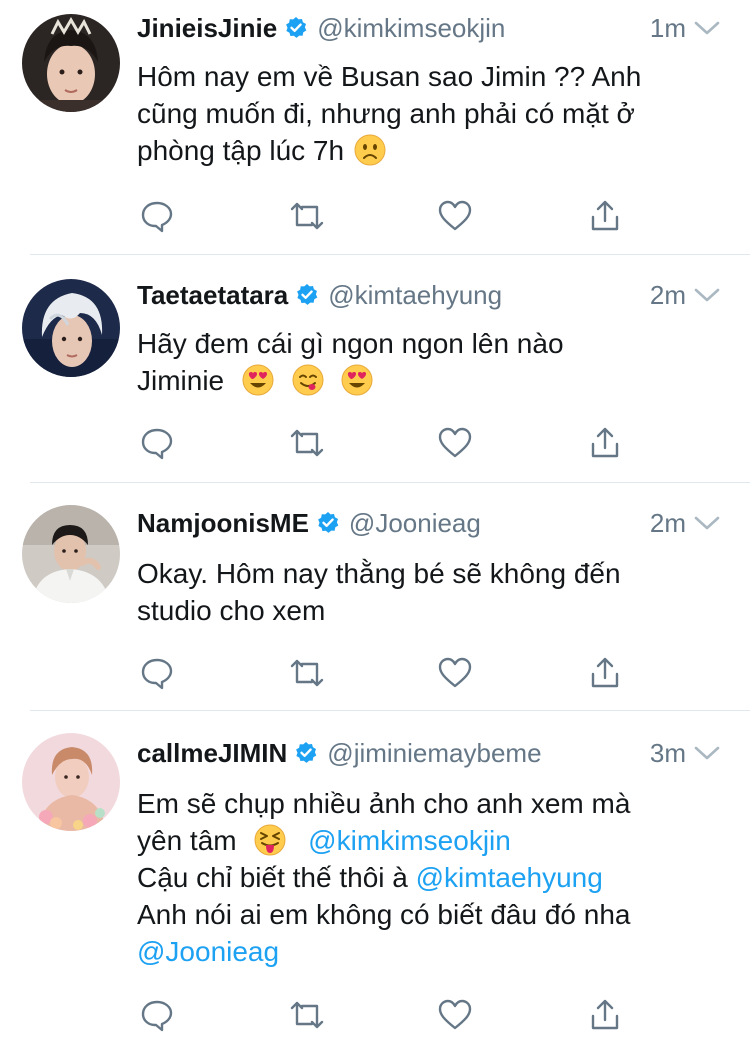 This screenshot has height=1050, width=750. I want to click on tweet-text-line: Hãy đem cái gì ngon ngon lên nào, so click(350, 343).